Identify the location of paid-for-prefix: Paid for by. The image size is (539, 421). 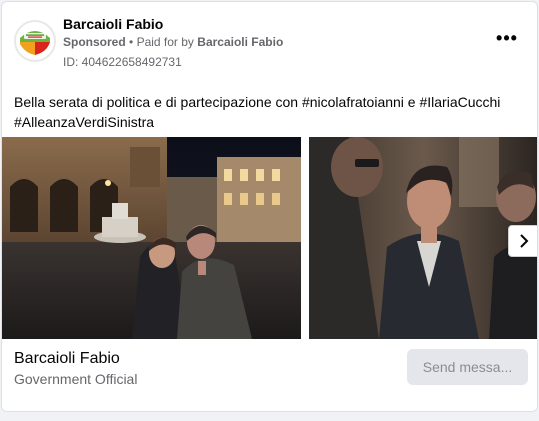
(165, 42).